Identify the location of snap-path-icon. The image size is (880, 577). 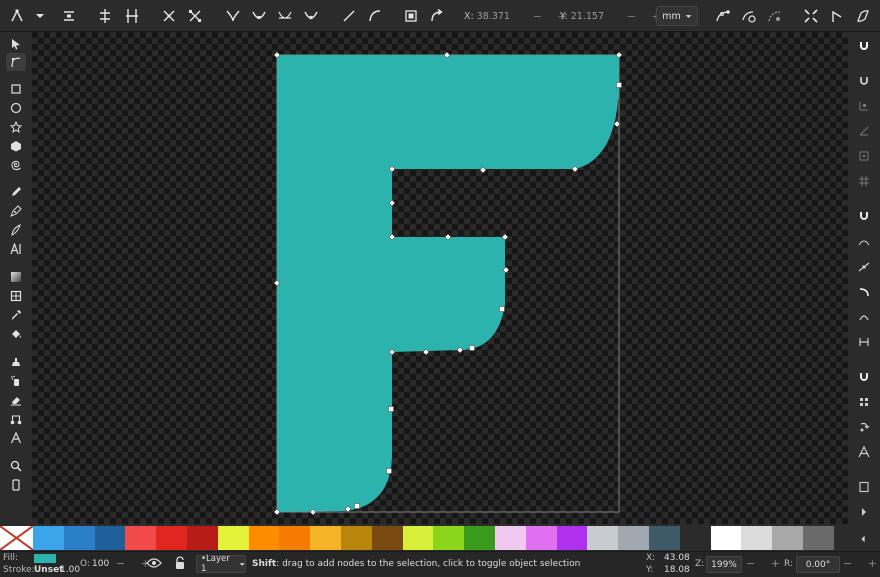
(864, 267).